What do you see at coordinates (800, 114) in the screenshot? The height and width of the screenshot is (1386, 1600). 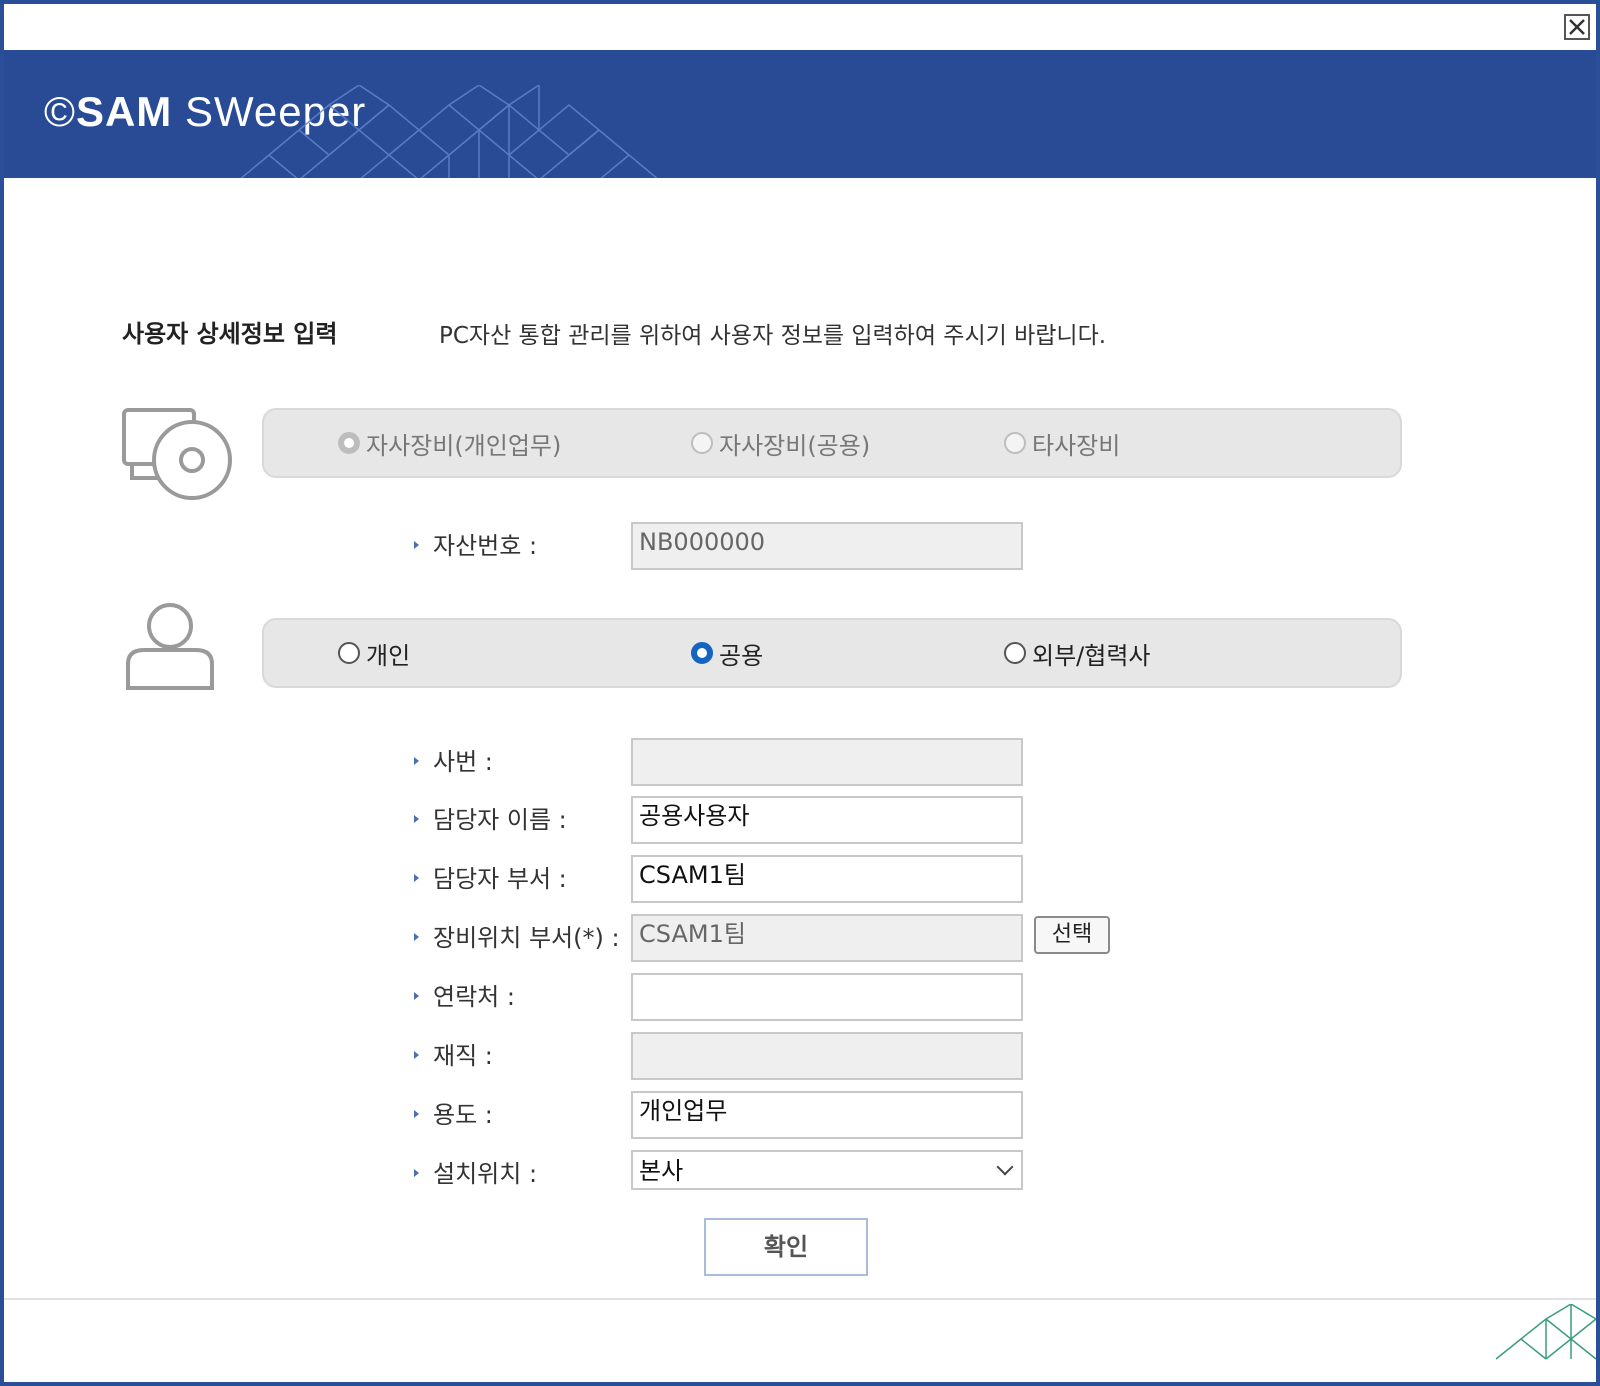 I see `brand-banner: ©SAM SWeeper` at bounding box center [800, 114].